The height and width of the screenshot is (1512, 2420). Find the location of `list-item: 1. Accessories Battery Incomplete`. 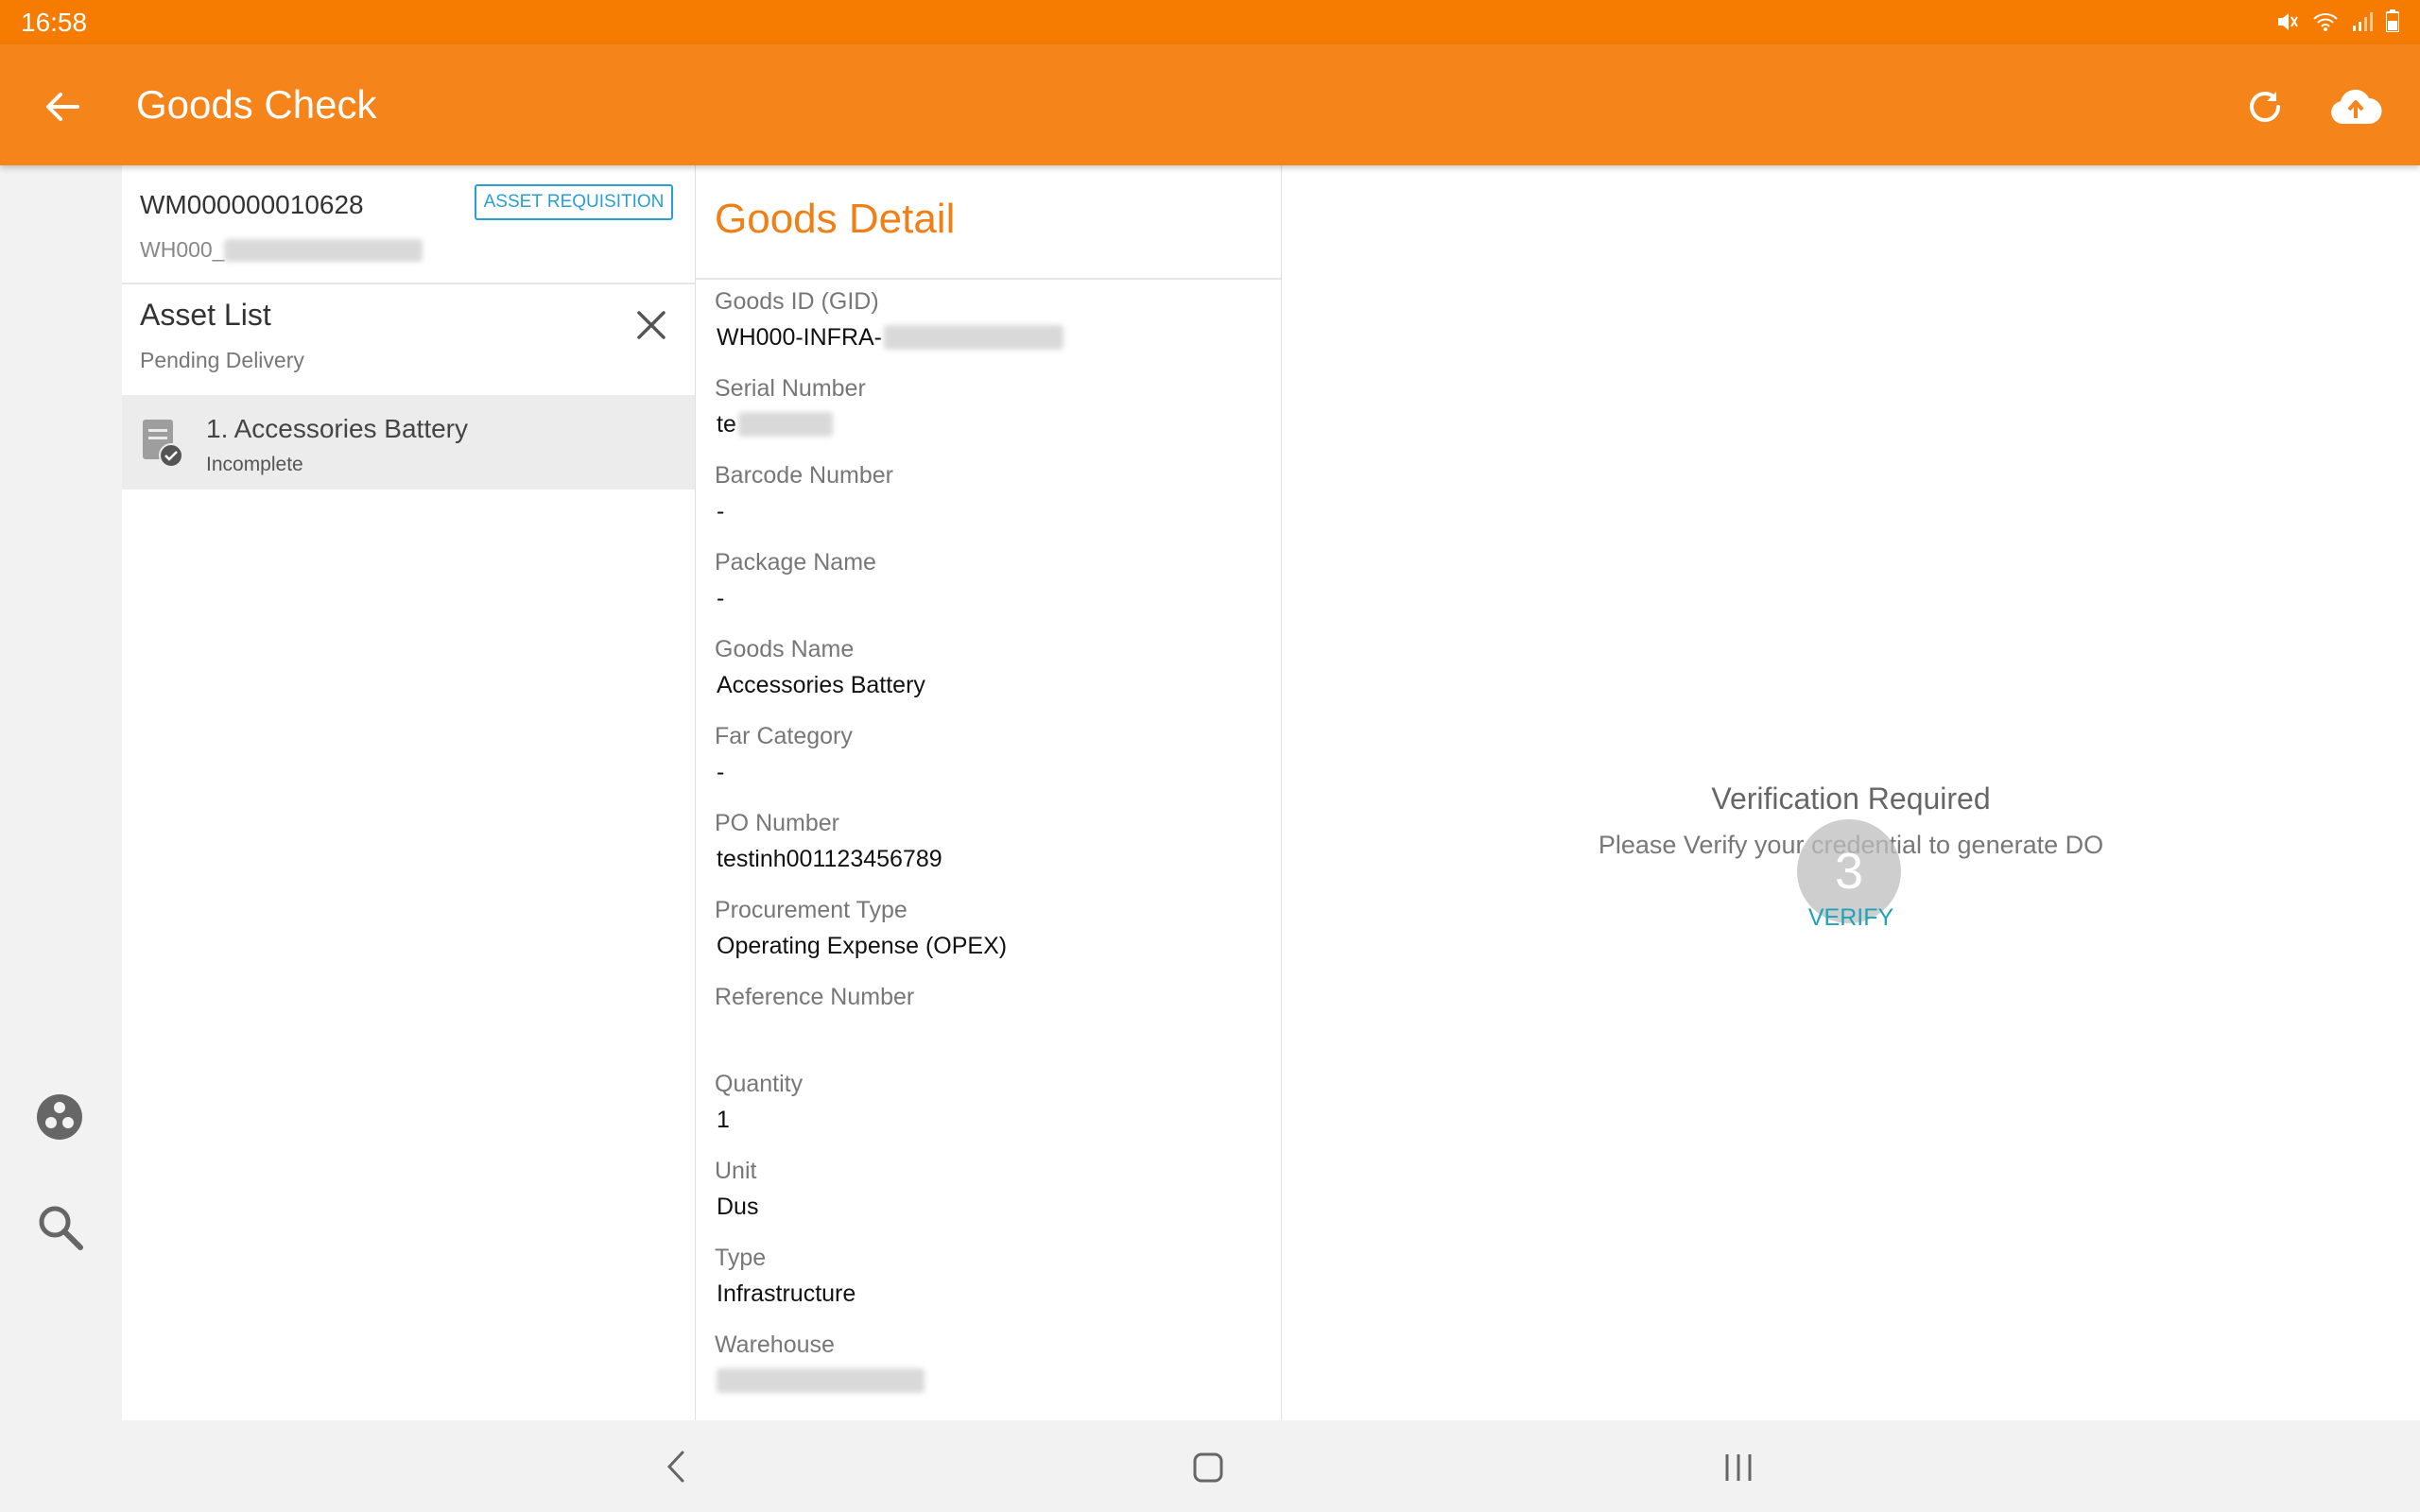

list-item: 1. Accessories Battery Incomplete is located at coordinates (408, 442).